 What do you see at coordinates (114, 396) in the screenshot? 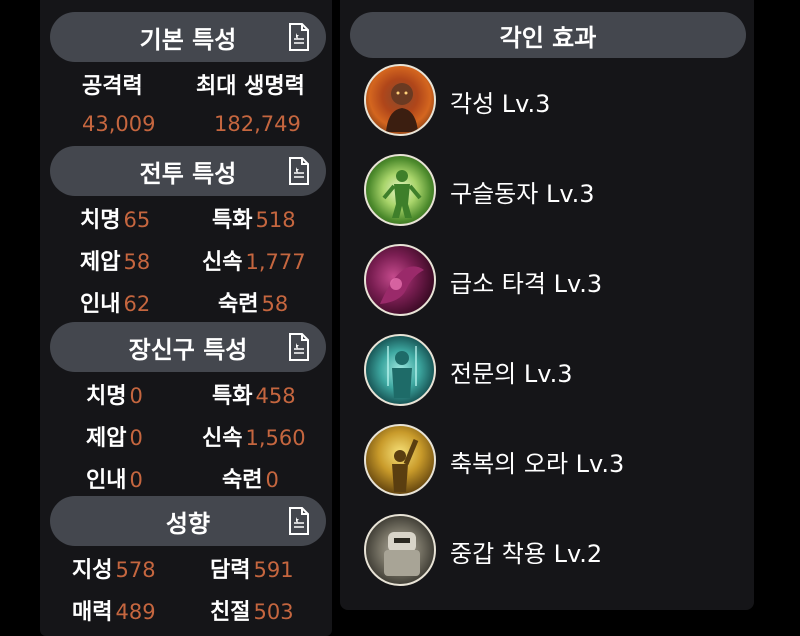
I see `accessory-stat-crit: 치명 0` at bounding box center [114, 396].